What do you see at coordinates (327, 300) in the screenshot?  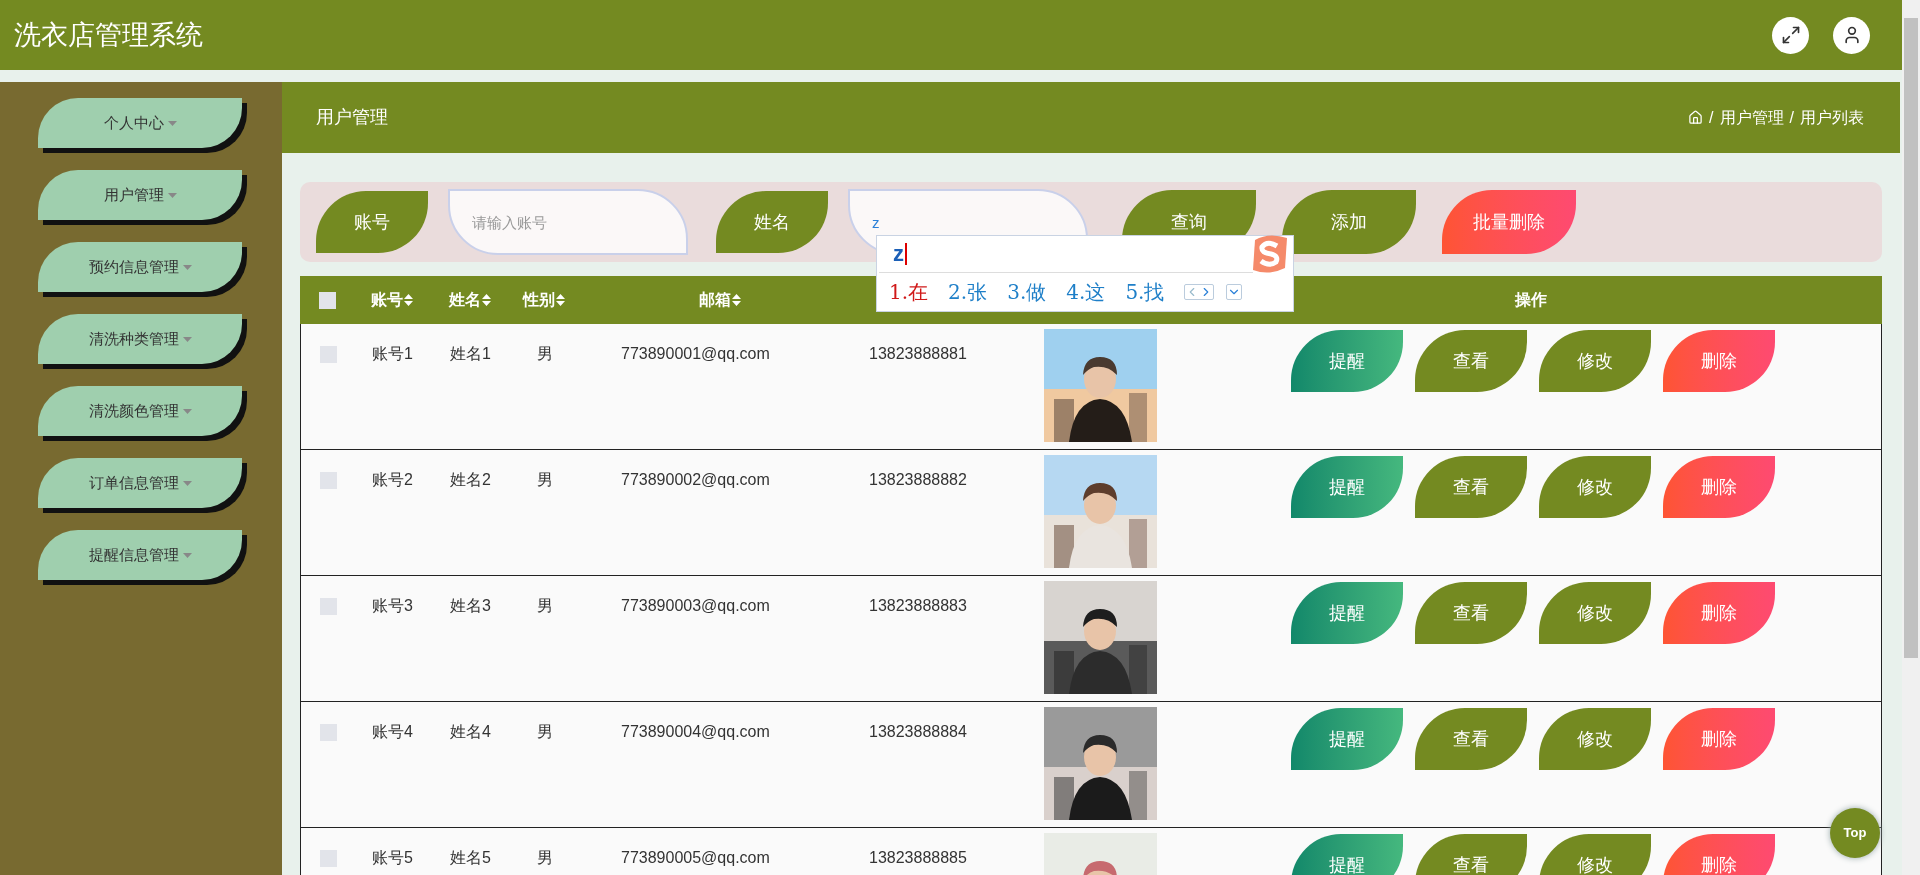 I see `select-all-checkbox` at bounding box center [327, 300].